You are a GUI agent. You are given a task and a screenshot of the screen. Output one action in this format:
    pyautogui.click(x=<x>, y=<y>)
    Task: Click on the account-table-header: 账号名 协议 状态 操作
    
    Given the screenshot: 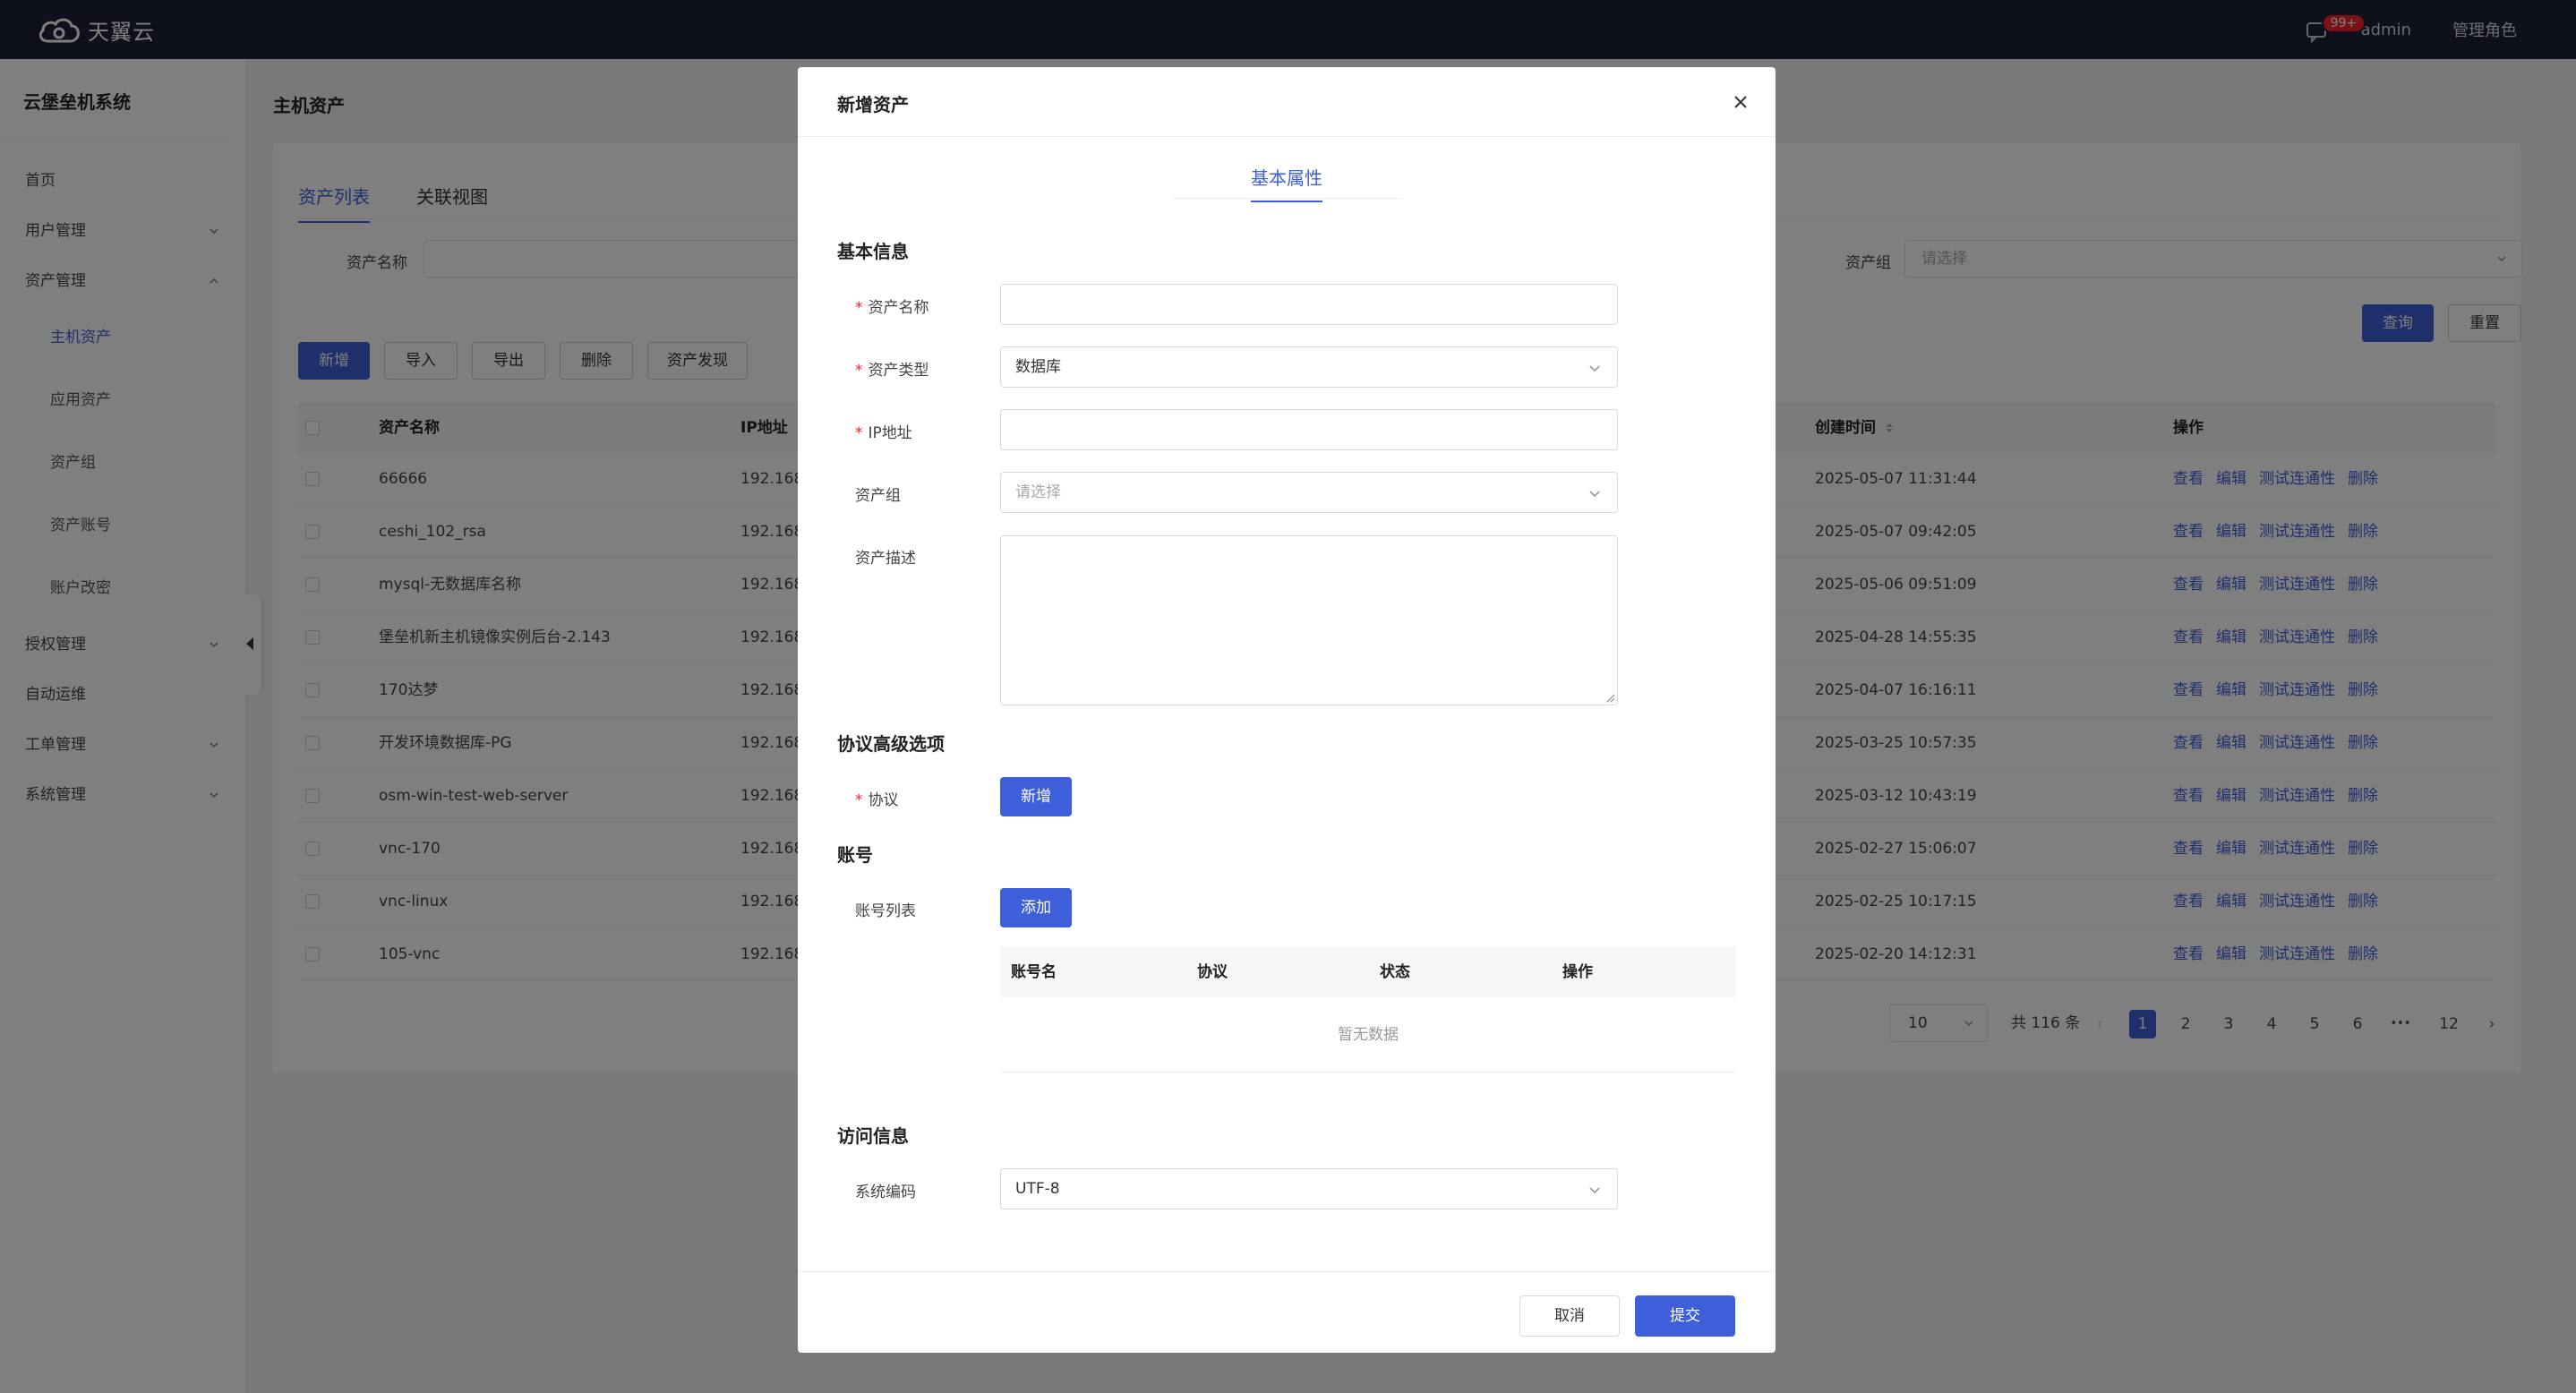 What is the action you would take?
    pyautogui.click(x=1368, y=972)
    